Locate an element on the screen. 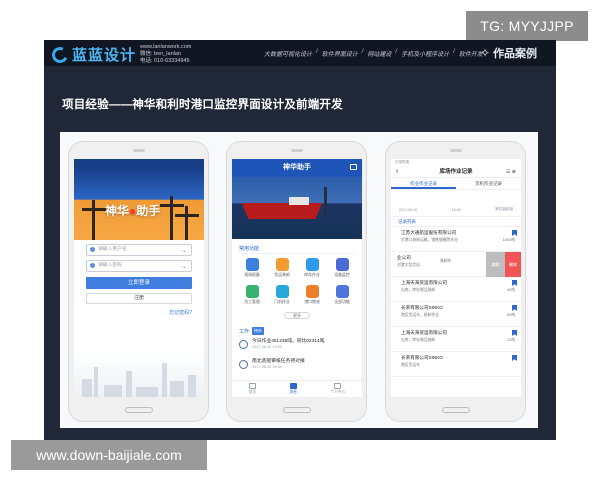 This screenshot has width=600, height=480. case-link: ✧ 作品案例 is located at coordinates (508, 53).